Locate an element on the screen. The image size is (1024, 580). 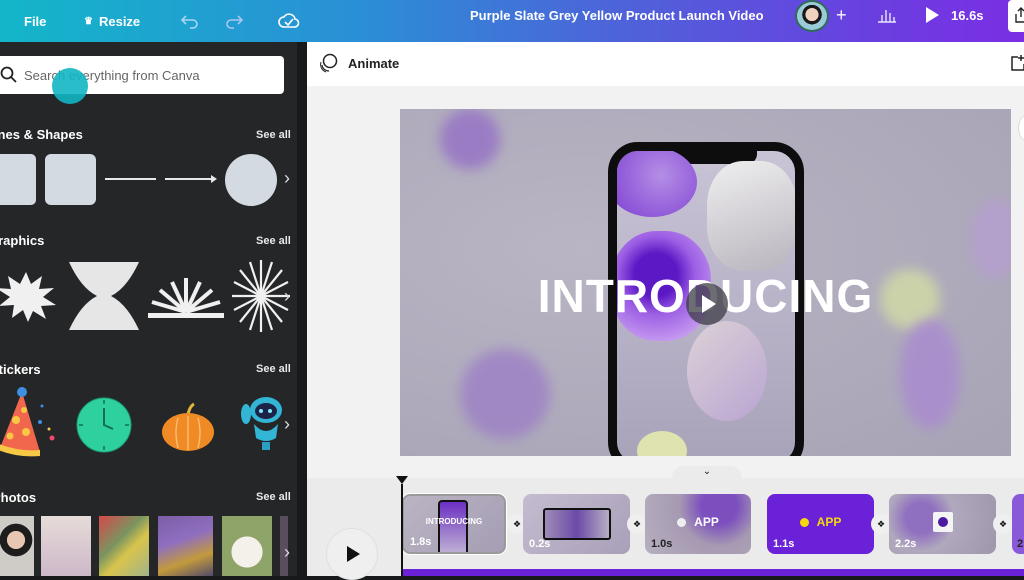
playhead is located at coordinates (402, 530).